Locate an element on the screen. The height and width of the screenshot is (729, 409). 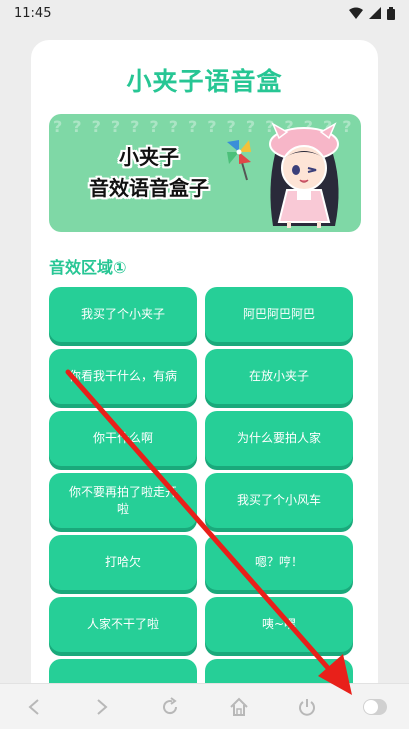
section-title: 音效区域① is located at coordinates (88, 267).